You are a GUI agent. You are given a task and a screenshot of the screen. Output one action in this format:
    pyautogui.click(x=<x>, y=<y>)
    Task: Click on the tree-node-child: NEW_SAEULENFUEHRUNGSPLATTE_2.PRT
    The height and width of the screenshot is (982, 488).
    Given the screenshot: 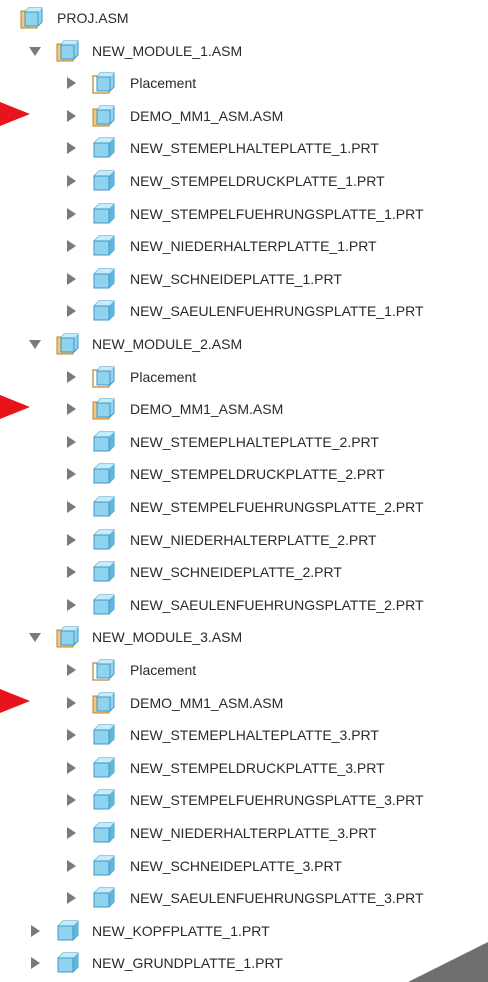 What is the action you would take?
    pyautogui.click(x=244, y=605)
    